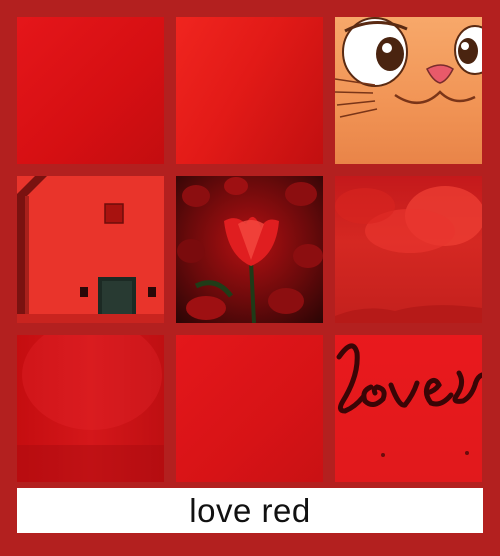 The image size is (500, 556). I want to click on glossy-surface-icon, so click(90, 408).